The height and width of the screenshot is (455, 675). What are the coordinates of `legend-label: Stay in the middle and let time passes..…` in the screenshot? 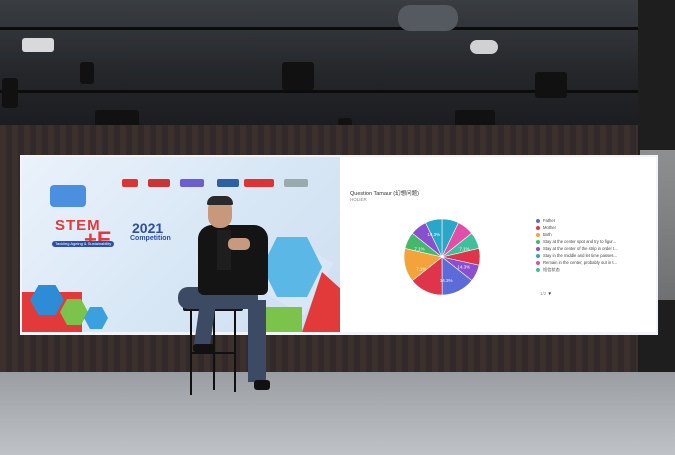 It's located at (580, 255).